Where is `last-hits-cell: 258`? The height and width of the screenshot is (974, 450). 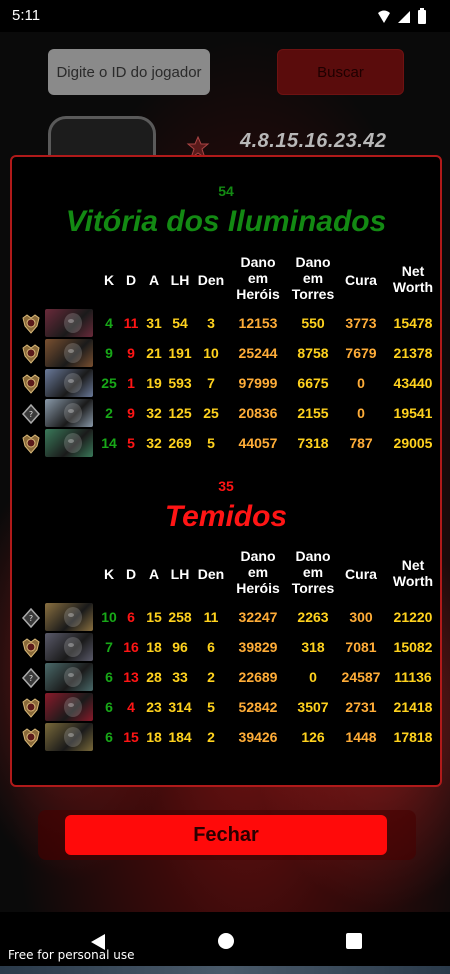
last-hits-cell: 258 is located at coordinates (180, 617).